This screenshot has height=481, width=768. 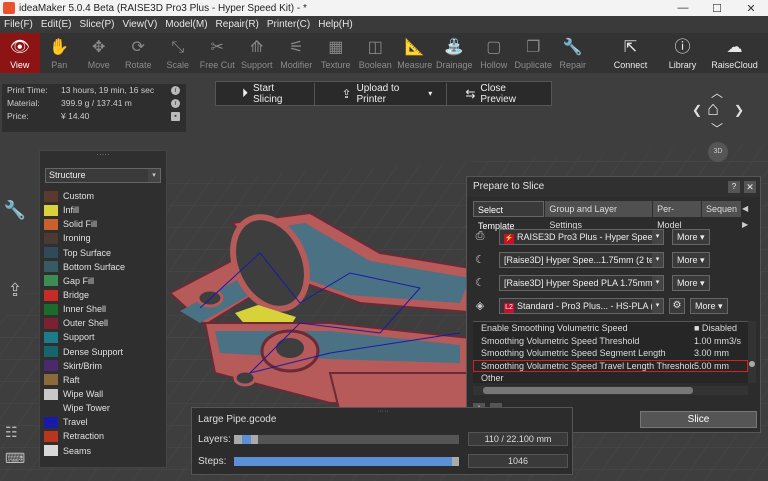 I want to click on tool-pan: ✋ Pan, so click(x=60, y=53).